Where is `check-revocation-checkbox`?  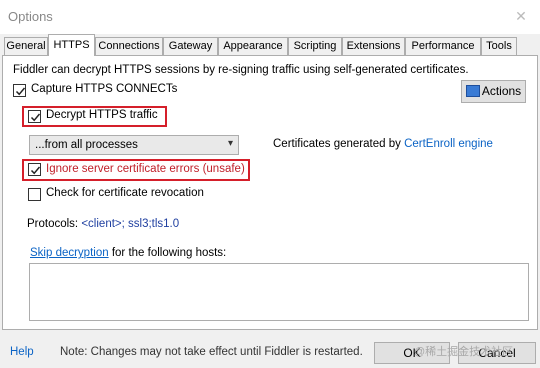 check-revocation-checkbox is located at coordinates (34, 194).